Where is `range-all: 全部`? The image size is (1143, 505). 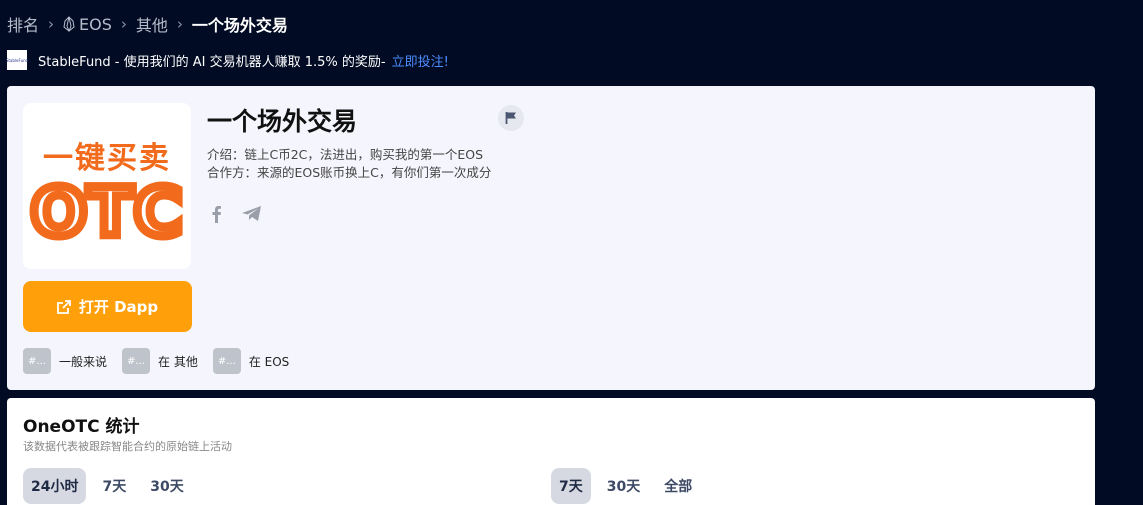
range-all: 全部 is located at coordinates (678, 486).